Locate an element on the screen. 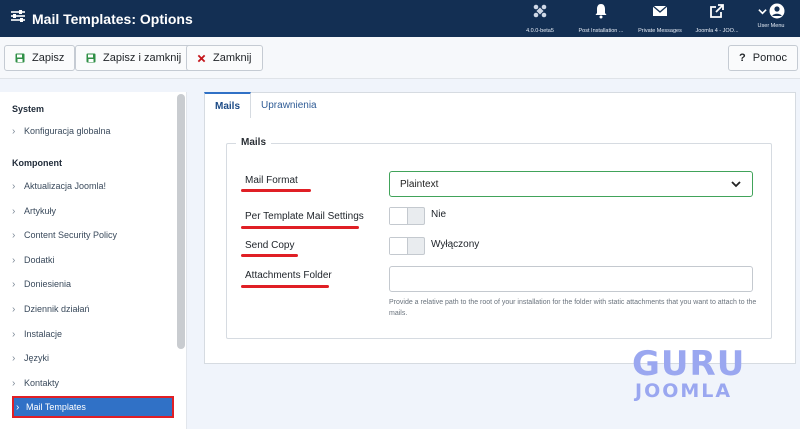 The width and height of the screenshot is (800, 429). private-messages-label: Private Messages is located at coordinates (660, 31).